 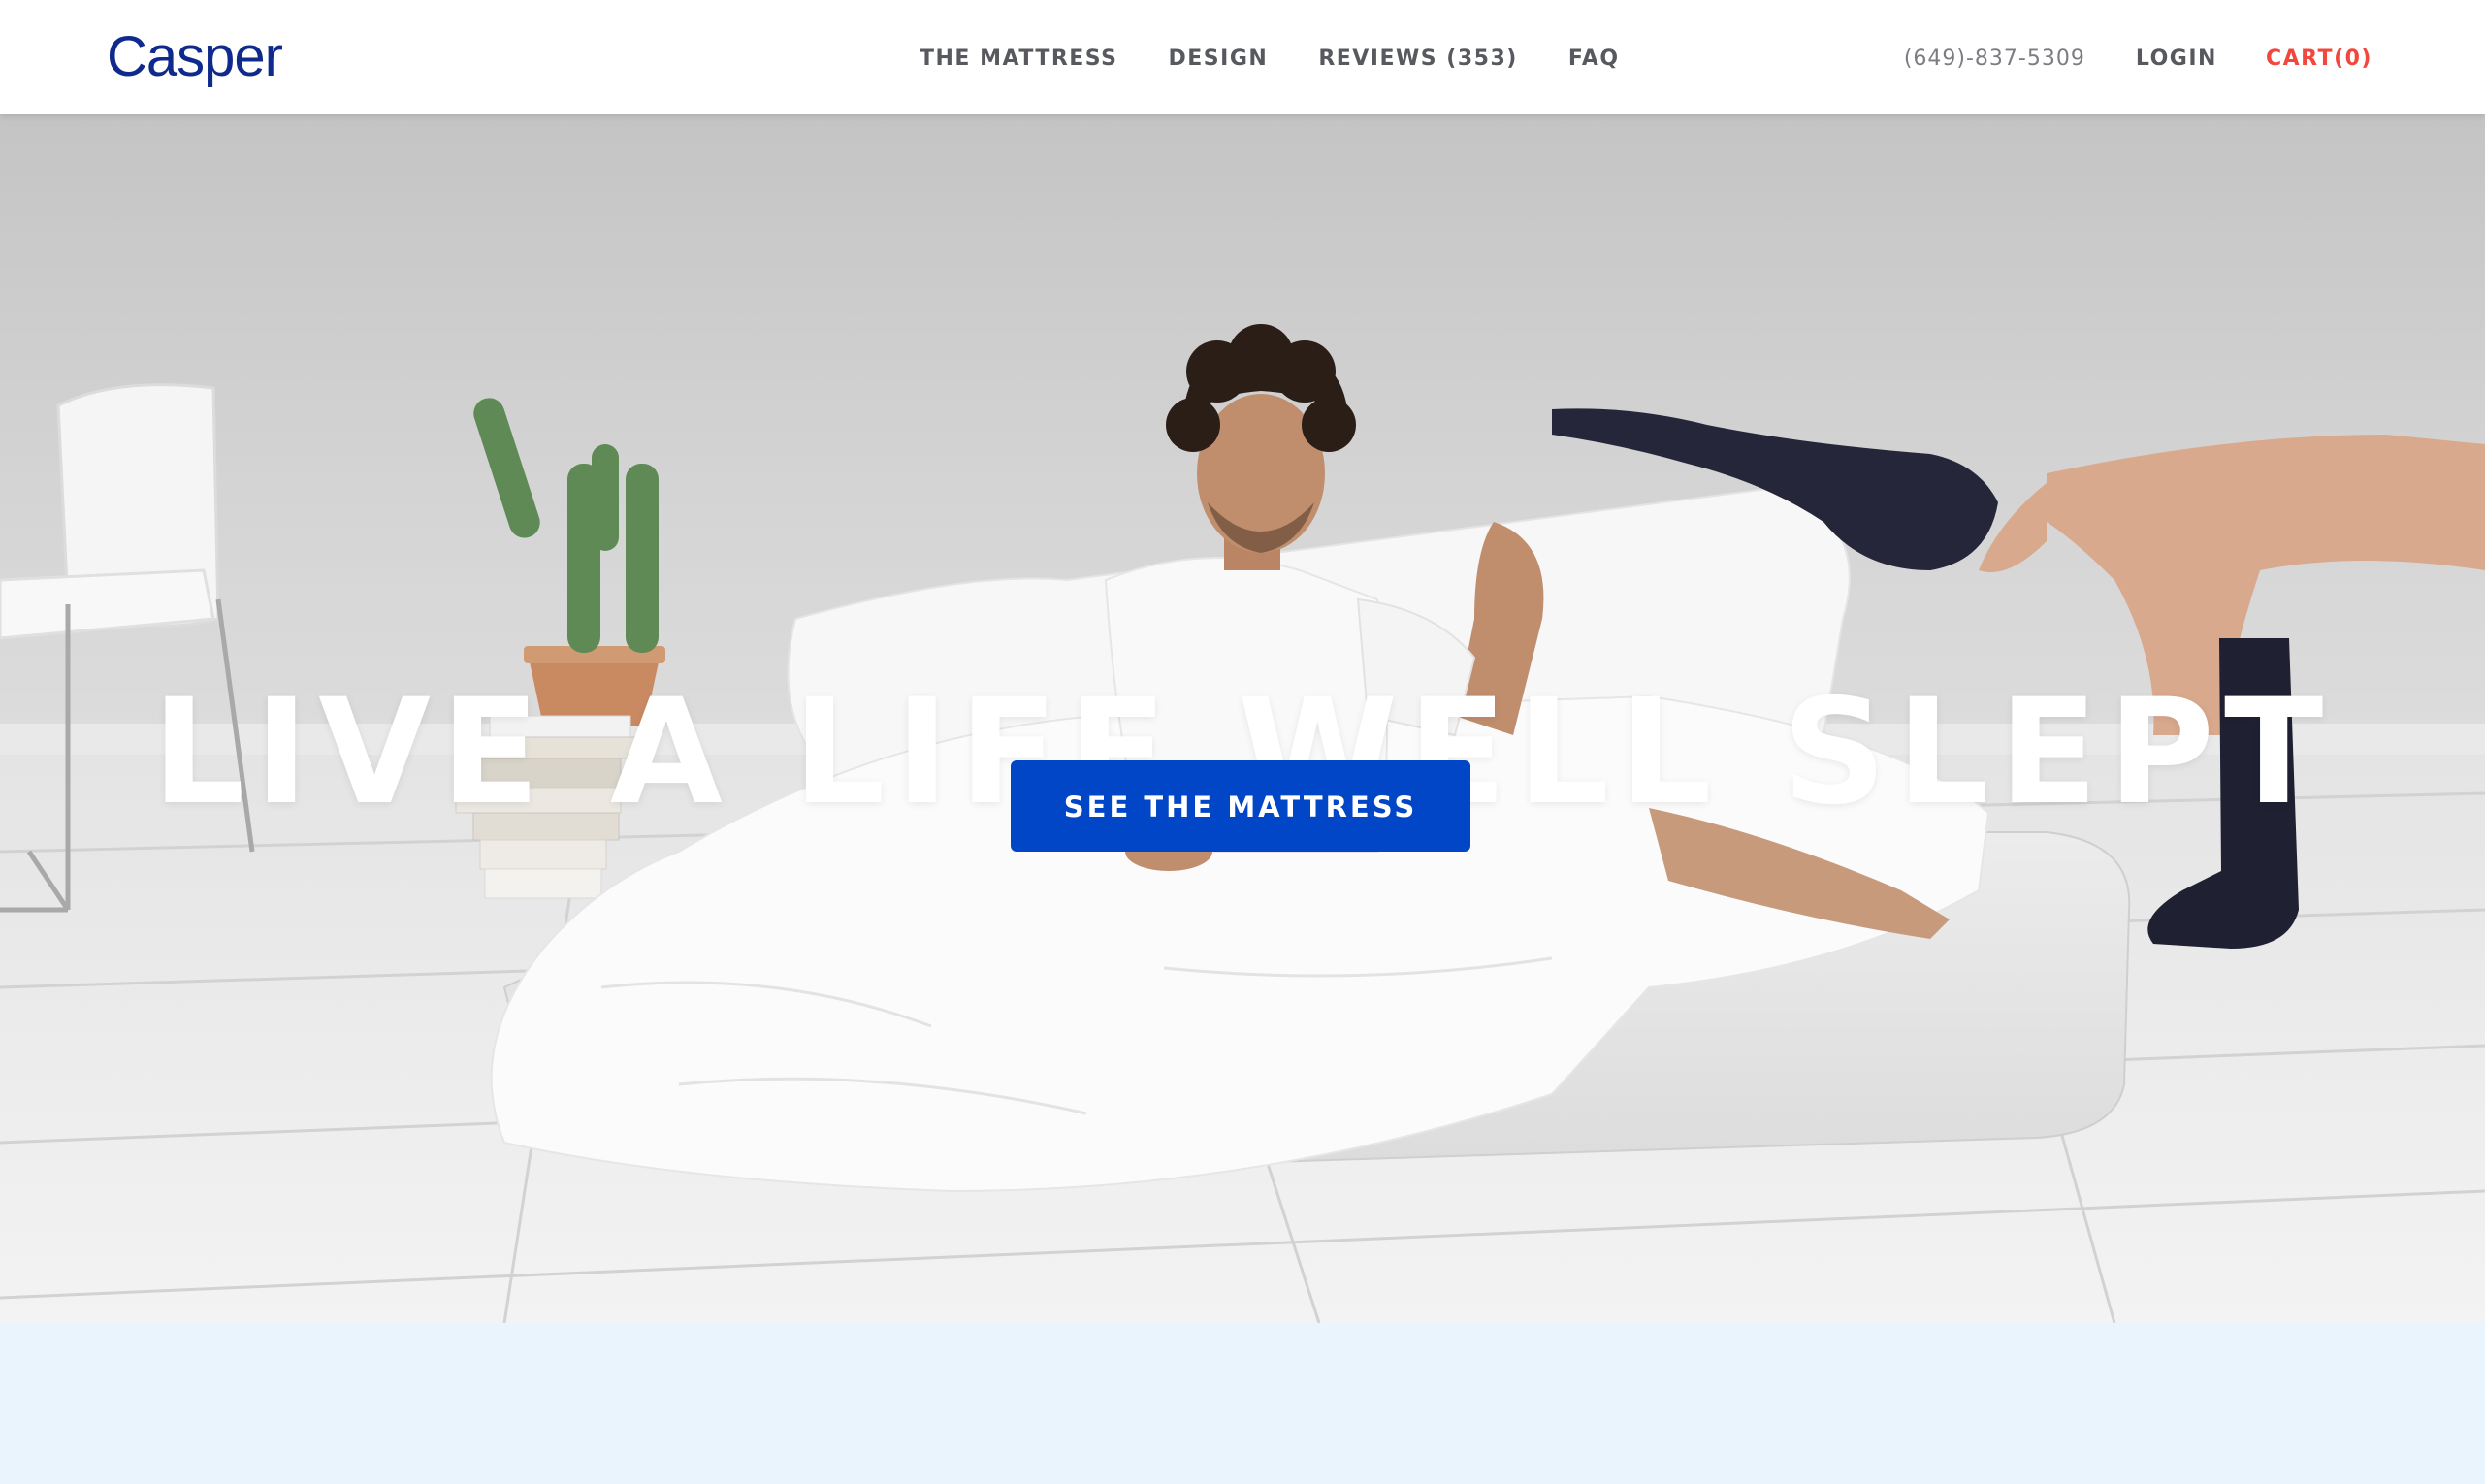 I want to click on phone-number: (649)-837-5309, so click(x=1994, y=59).